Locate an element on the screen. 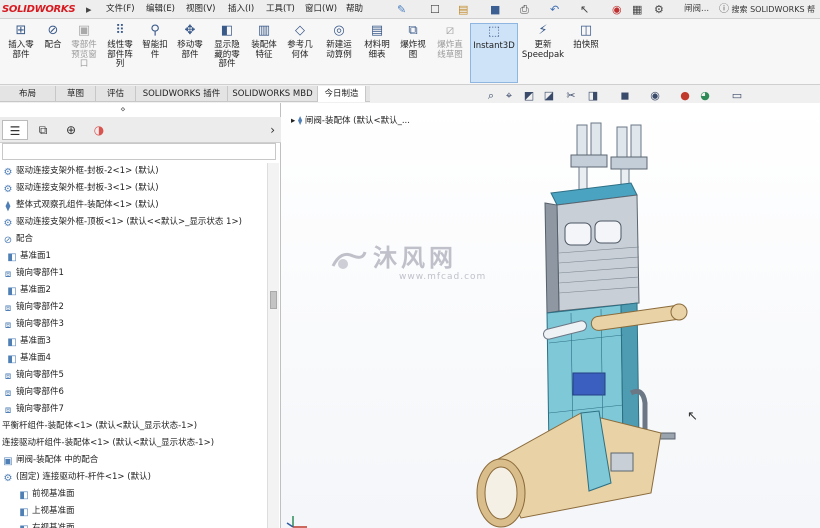 This screenshot has width=820, height=528. snapshot-button: ◫ 拍快照 is located at coordinates (586, 53).